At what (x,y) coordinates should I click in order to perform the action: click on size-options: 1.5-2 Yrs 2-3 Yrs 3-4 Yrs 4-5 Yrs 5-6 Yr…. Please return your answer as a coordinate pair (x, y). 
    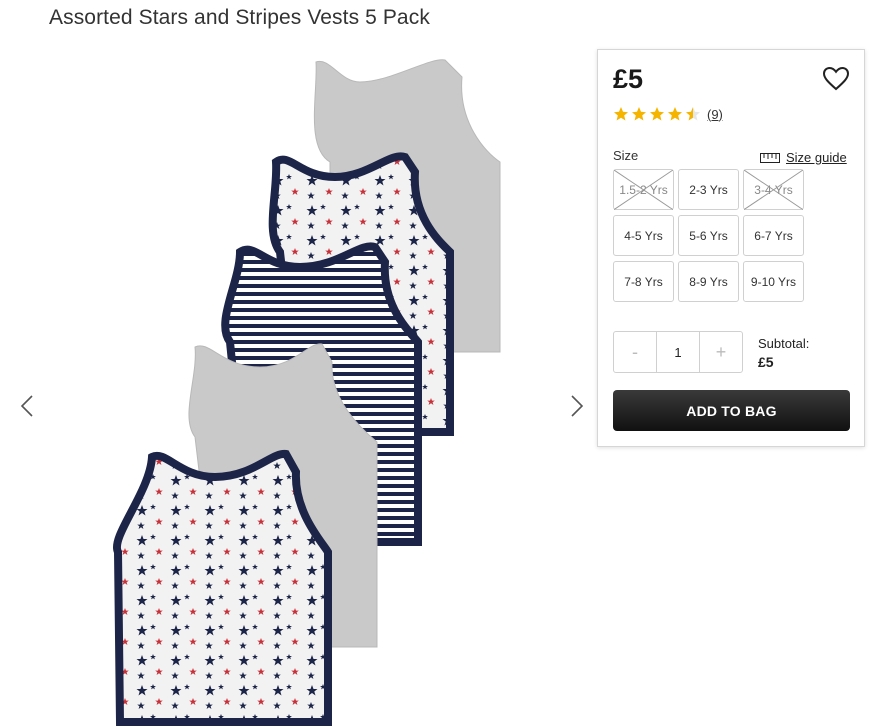
    Looking at the image, I should click on (709, 235).